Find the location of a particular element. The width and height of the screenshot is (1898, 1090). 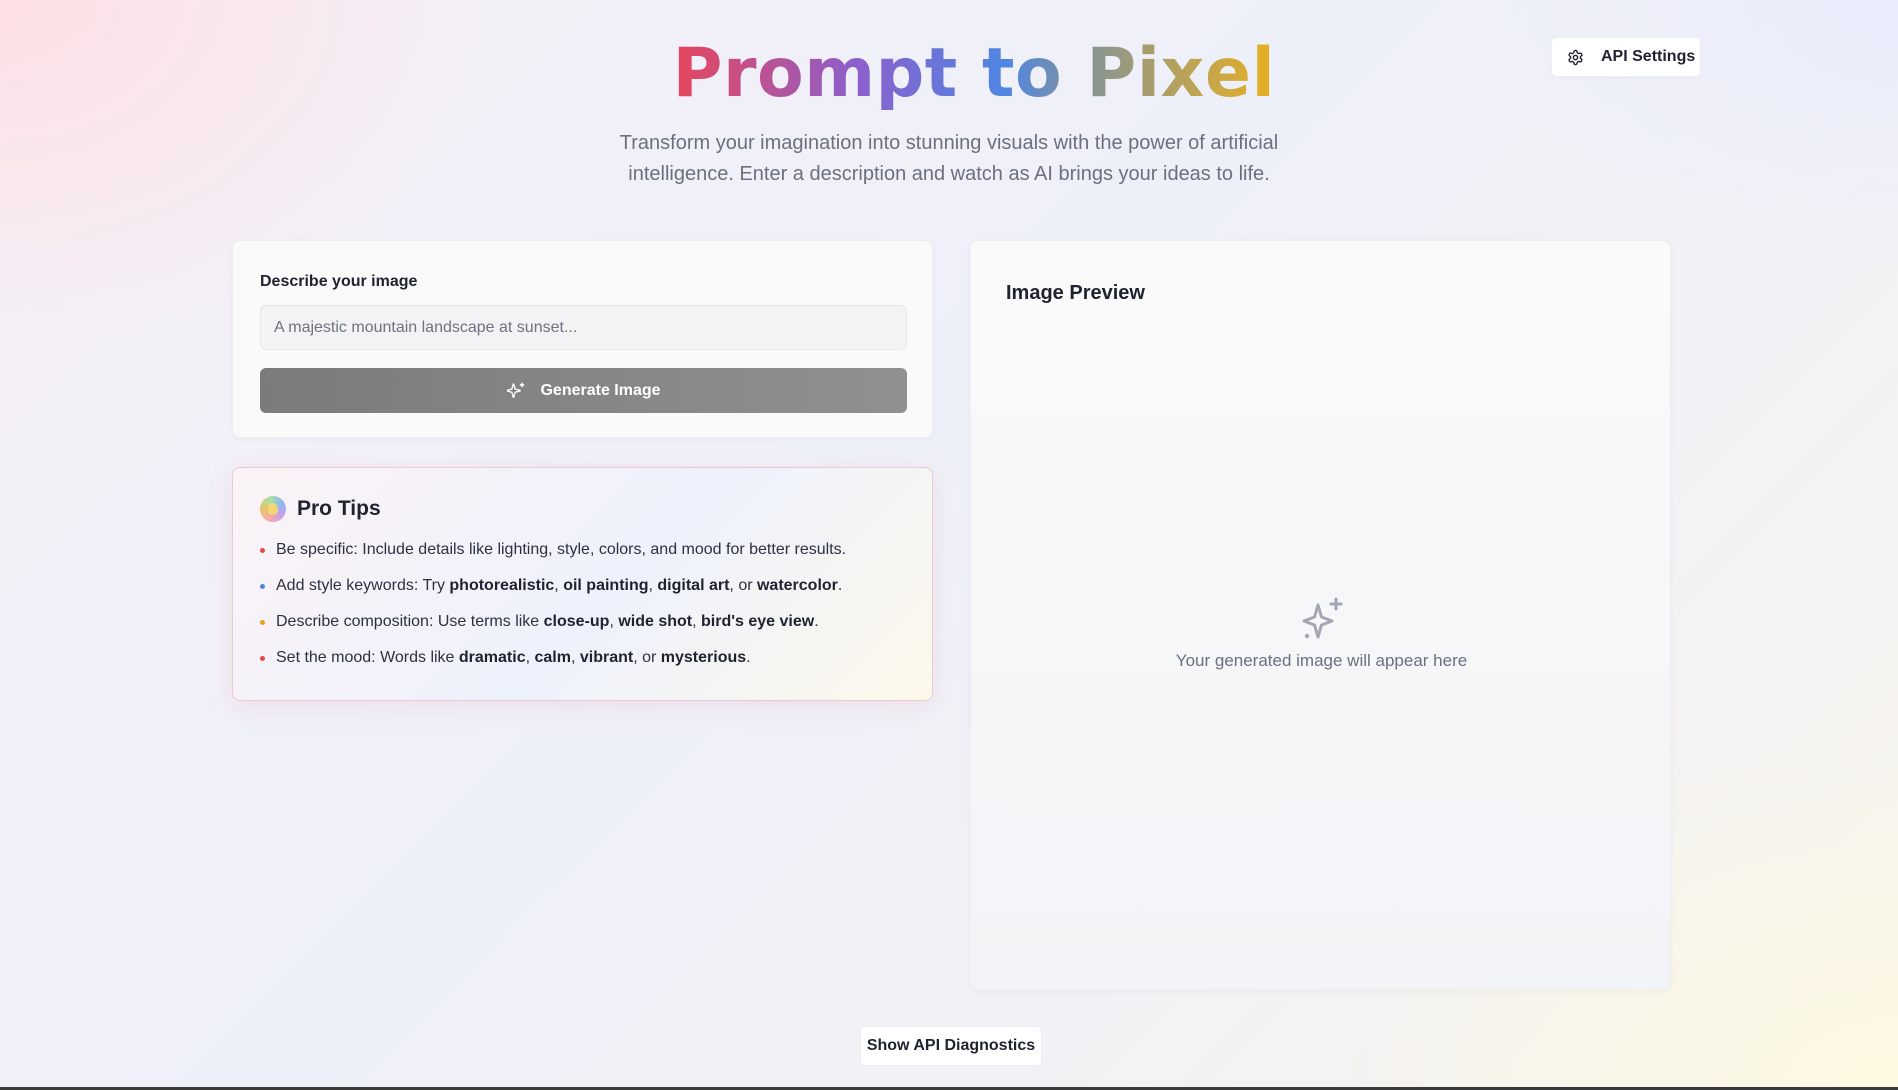

page-title: Prompt to Pixel is located at coordinates (974, 74).